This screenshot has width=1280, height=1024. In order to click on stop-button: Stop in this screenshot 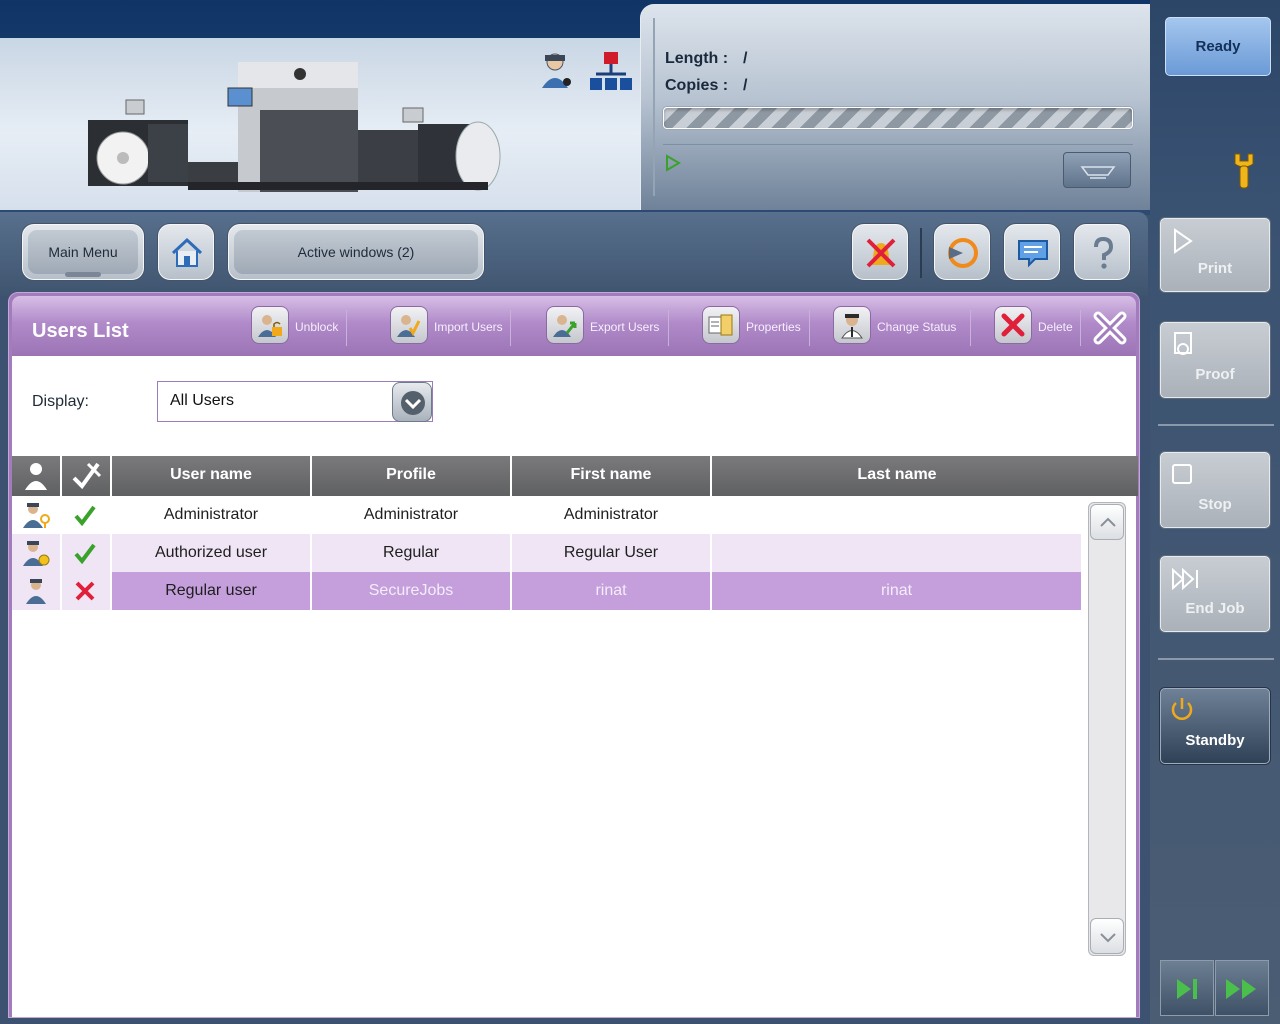, I will do `click(1215, 490)`.